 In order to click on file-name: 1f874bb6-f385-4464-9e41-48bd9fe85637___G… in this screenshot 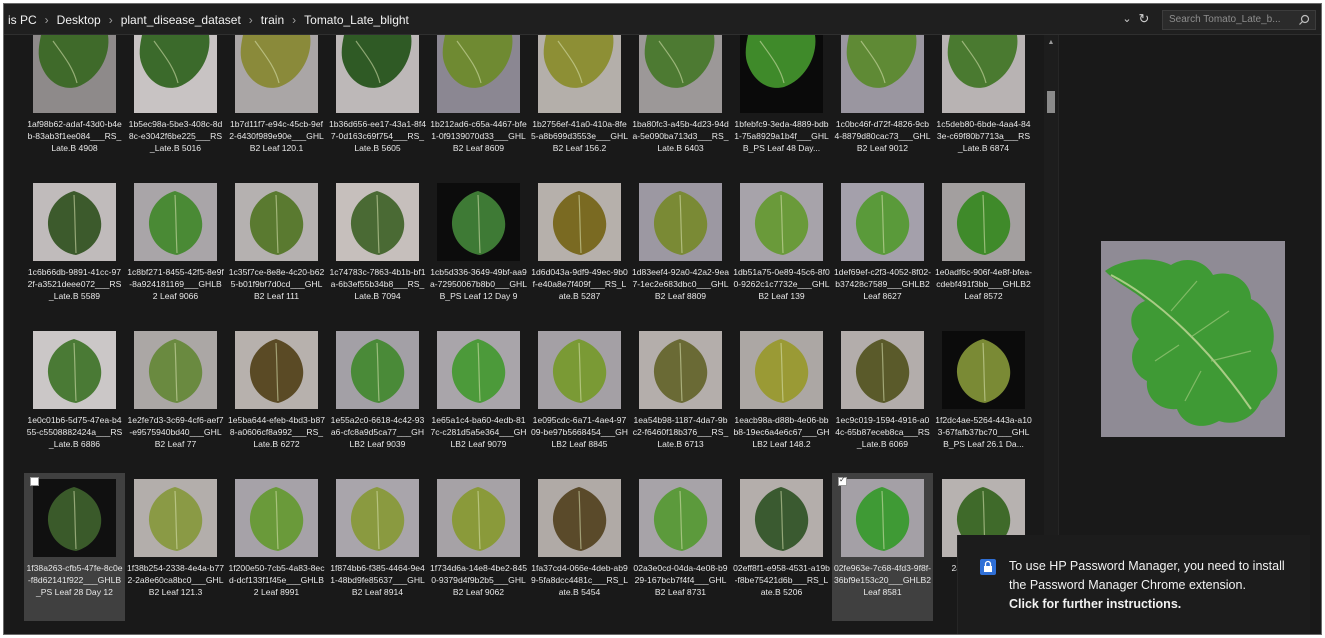, I will do `click(377, 580)`.